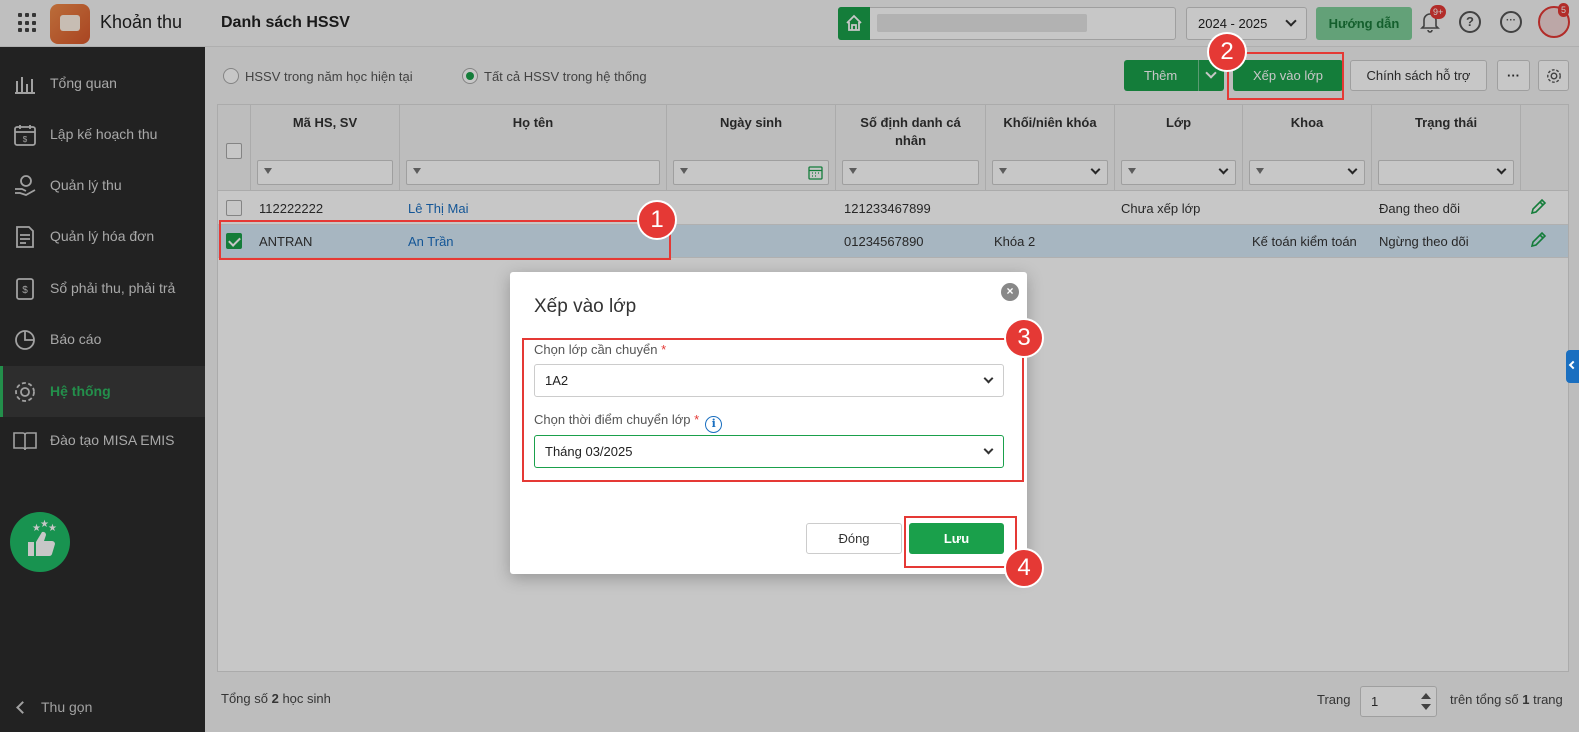 The width and height of the screenshot is (1579, 732). I want to click on chevron-left-icon, so click(1573, 365).